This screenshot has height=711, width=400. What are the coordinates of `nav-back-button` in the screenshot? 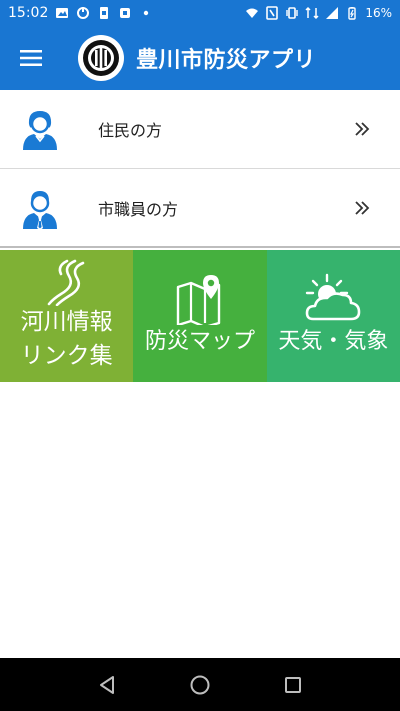 It's located at (107, 685).